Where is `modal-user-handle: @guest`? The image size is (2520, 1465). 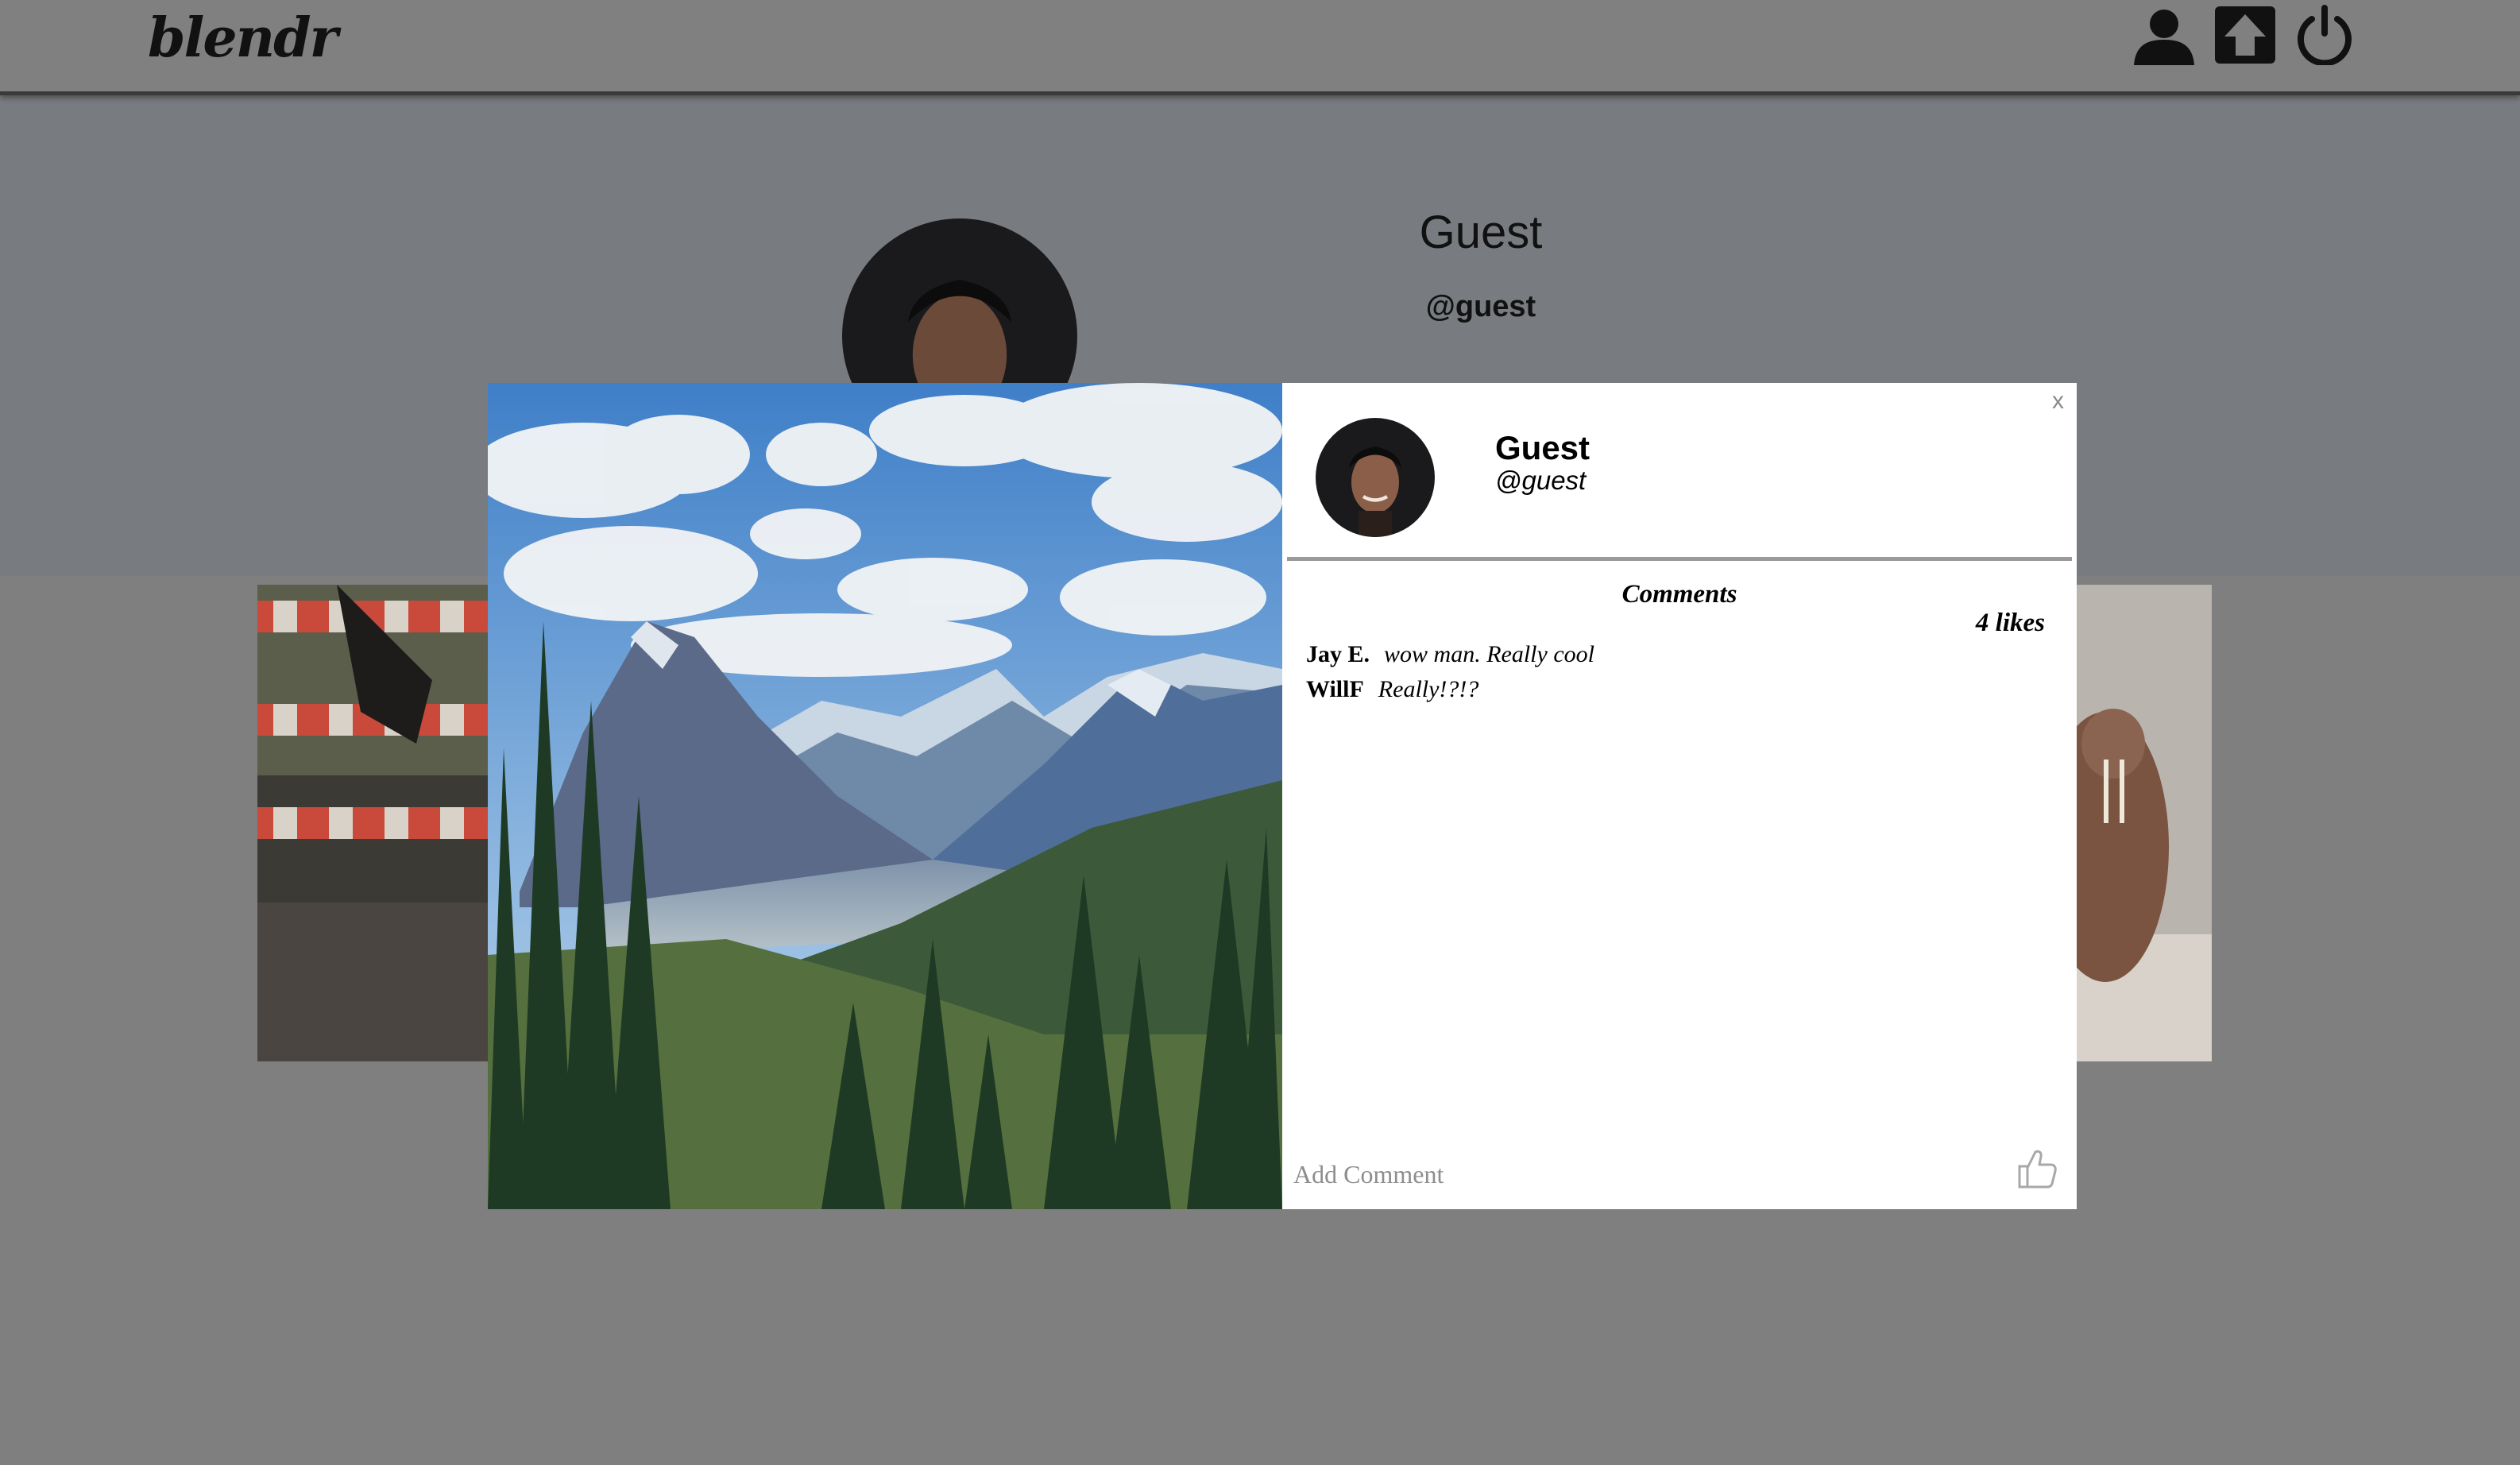
modal-user-handle: @guest is located at coordinates (1541, 480).